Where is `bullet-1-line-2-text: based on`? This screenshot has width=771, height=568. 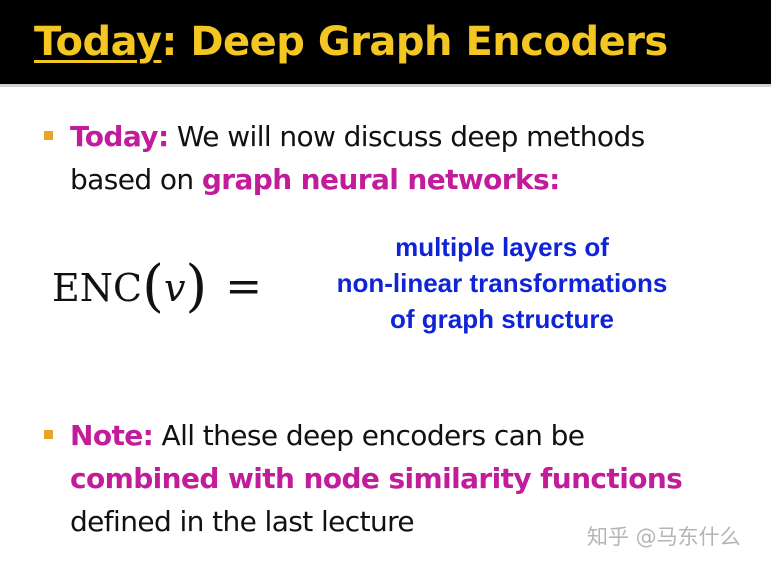 bullet-1-line-2-text: based on is located at coordinates (136, 179).